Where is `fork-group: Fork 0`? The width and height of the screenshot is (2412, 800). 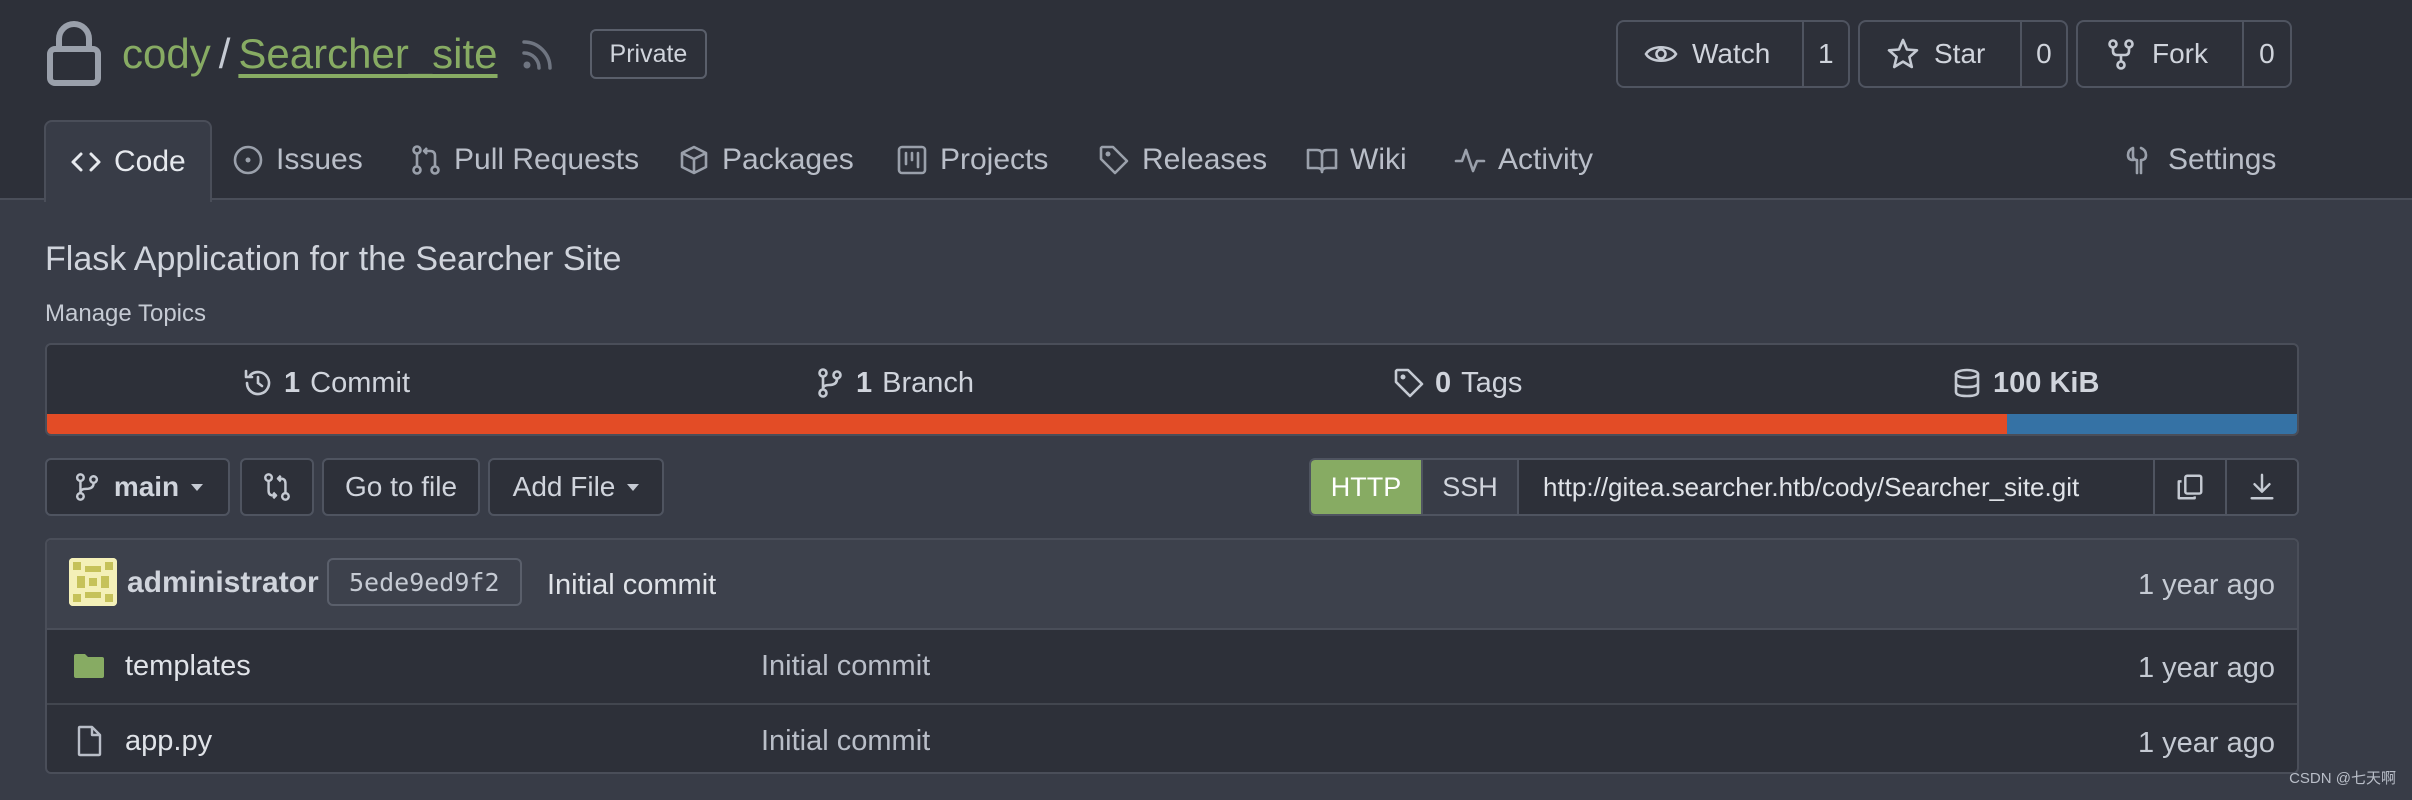
fork-group: Fork 0 is located at coordinates (2184, 54).